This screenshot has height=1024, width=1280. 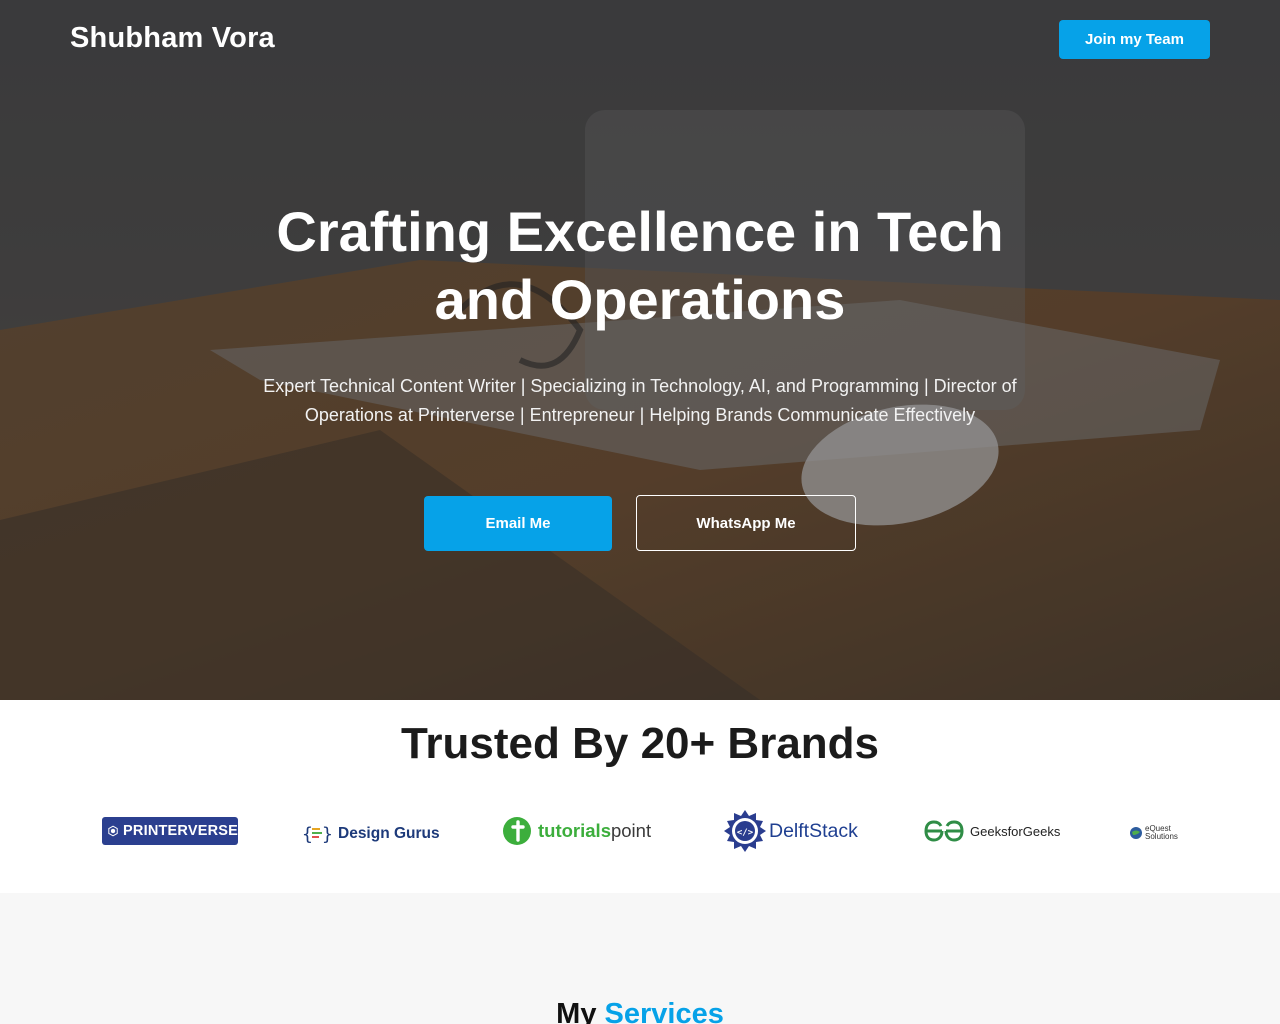 What do you see at coordinates (518, 523) in the screenshot?
I see `email-me-button: Email Me` at bounding box center [518, 523].